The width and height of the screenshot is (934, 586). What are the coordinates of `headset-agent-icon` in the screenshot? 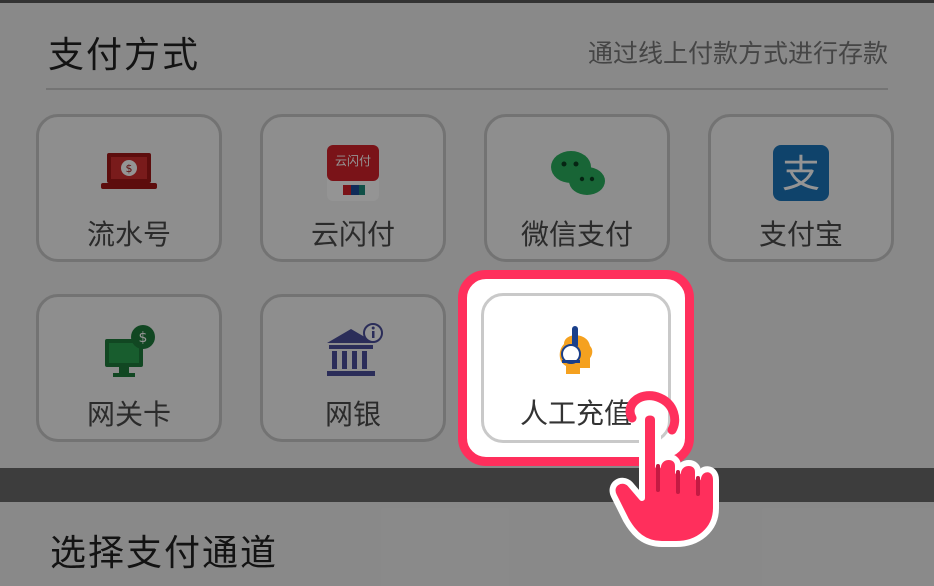 It's located at (576, 350).